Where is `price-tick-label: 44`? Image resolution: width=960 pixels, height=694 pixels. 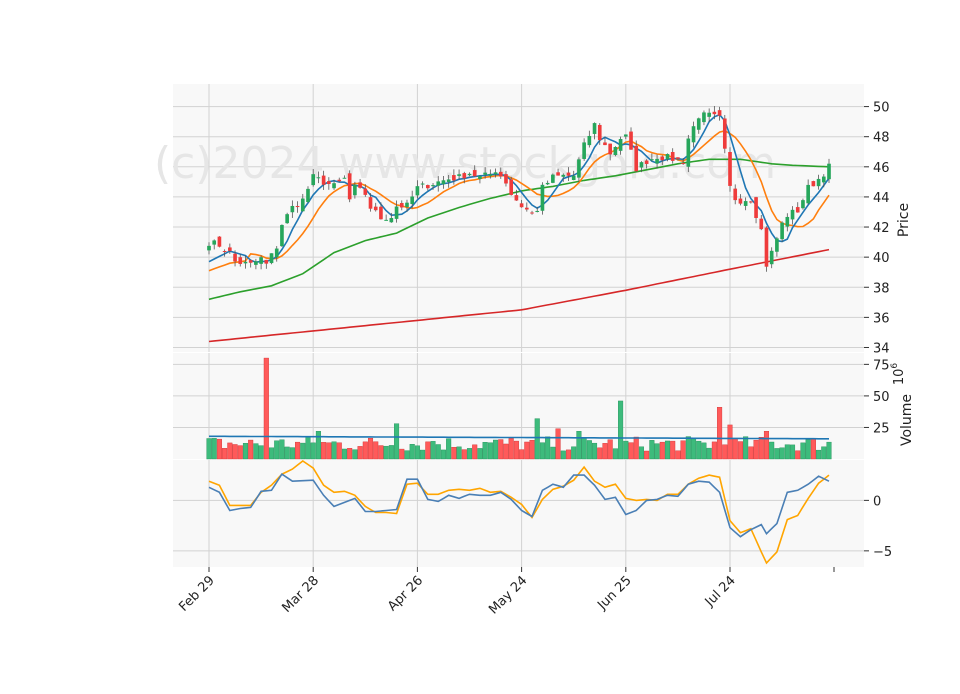 price-tick-label: 44 is located at coordinates (881, 198).